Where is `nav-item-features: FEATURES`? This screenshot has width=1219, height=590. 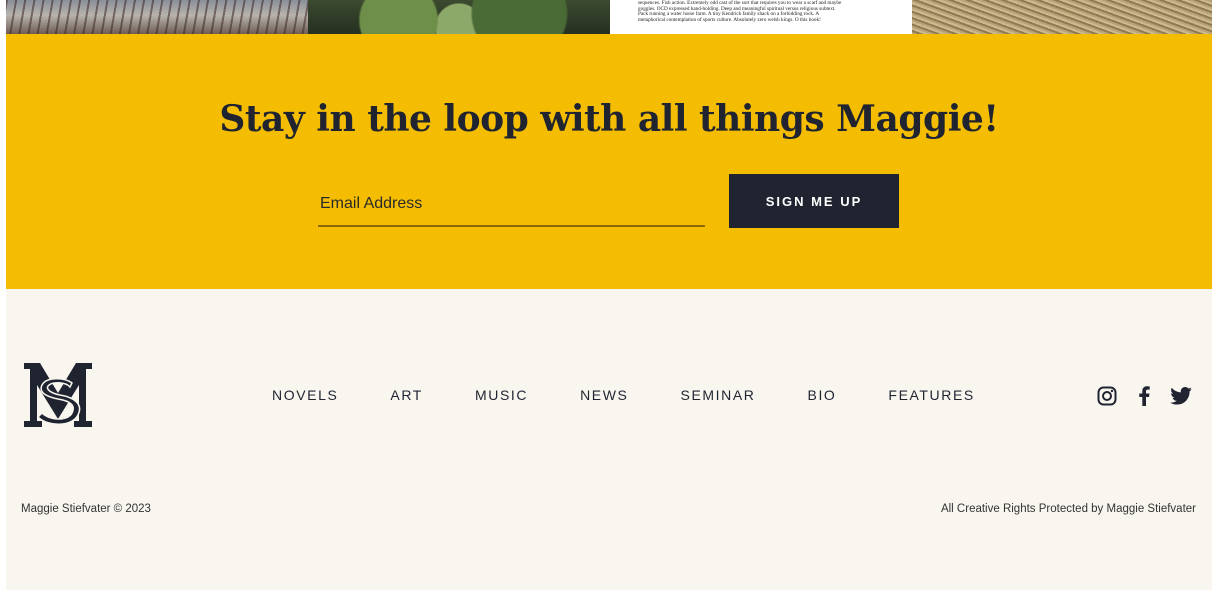
nav-item-features: FEATURES is located at coordinates (931, 395).